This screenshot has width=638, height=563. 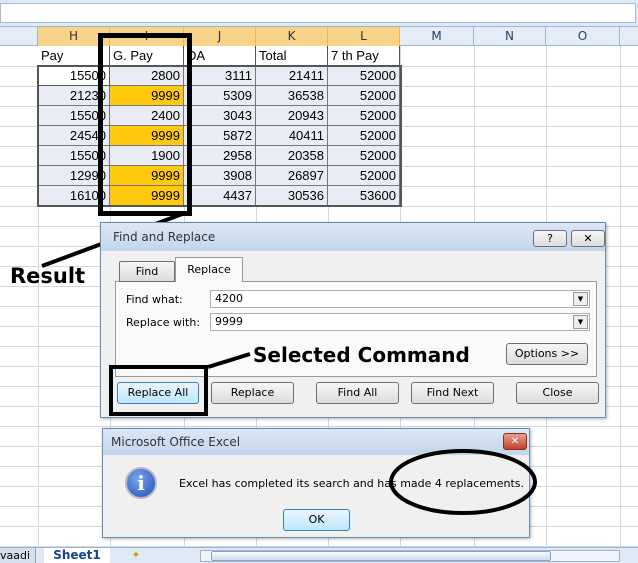 What do you see at coordinates (381, 556) in the screenshot?
I see `scrollbar-thumb` at bounding box center [381, 556].